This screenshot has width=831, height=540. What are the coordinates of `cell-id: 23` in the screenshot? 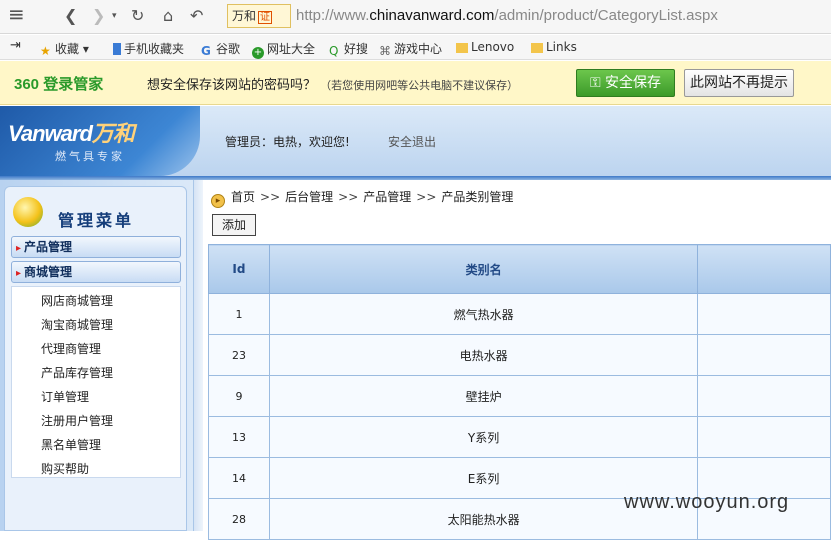 It's located at (239, 355).